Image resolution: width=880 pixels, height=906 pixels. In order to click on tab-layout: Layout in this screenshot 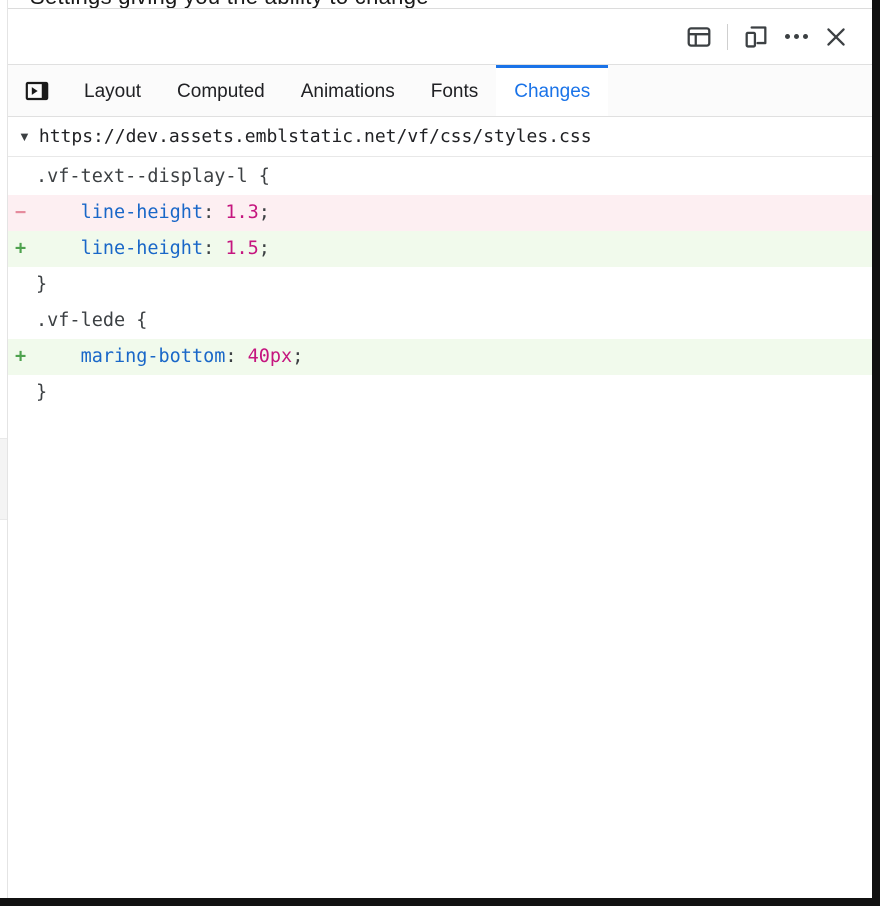, I will do `click(112, 90)`.